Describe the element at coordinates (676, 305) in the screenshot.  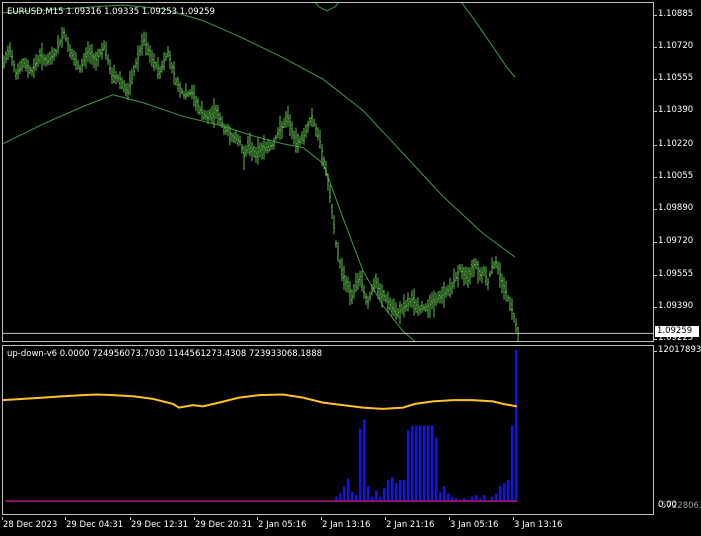
I see `price-tick-label: 1.09390` at that location.